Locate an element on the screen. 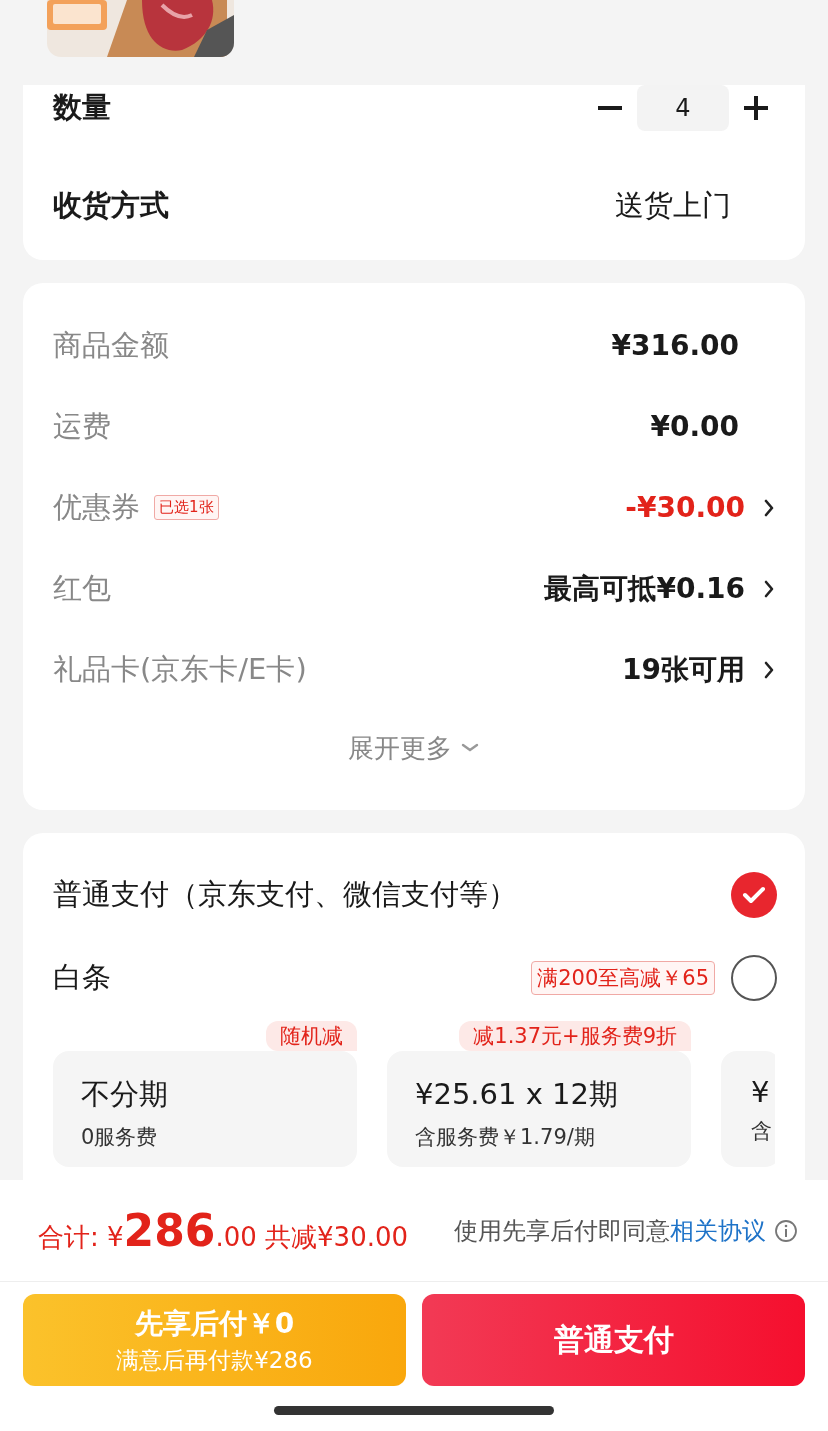  payment-option-label: 白条 is located at coordinates (82, 977).